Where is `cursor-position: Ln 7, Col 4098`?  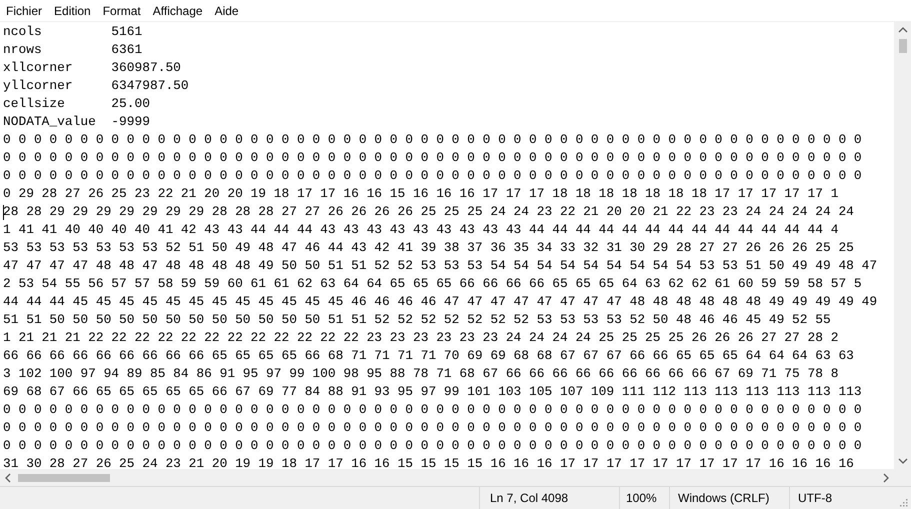 cursor-position: Ln 7, Col 4098 is located at coordinates (550, 498).